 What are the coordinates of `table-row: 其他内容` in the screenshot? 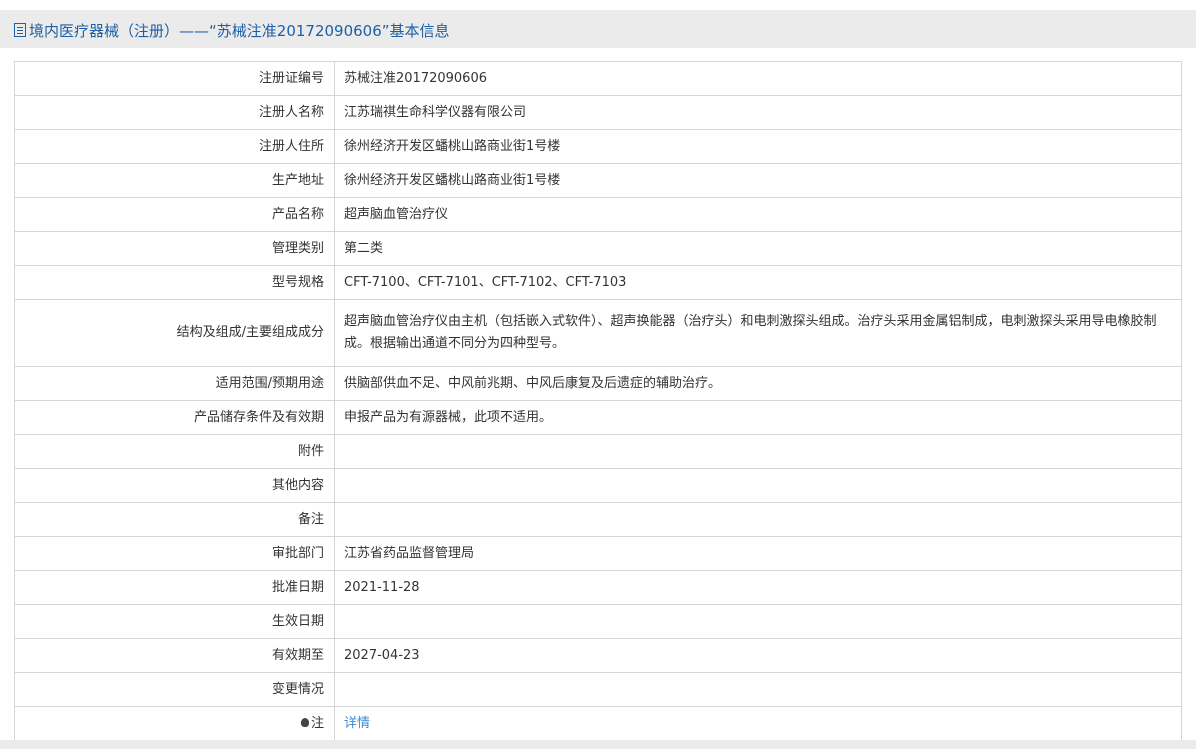 It's located at (598, 485).